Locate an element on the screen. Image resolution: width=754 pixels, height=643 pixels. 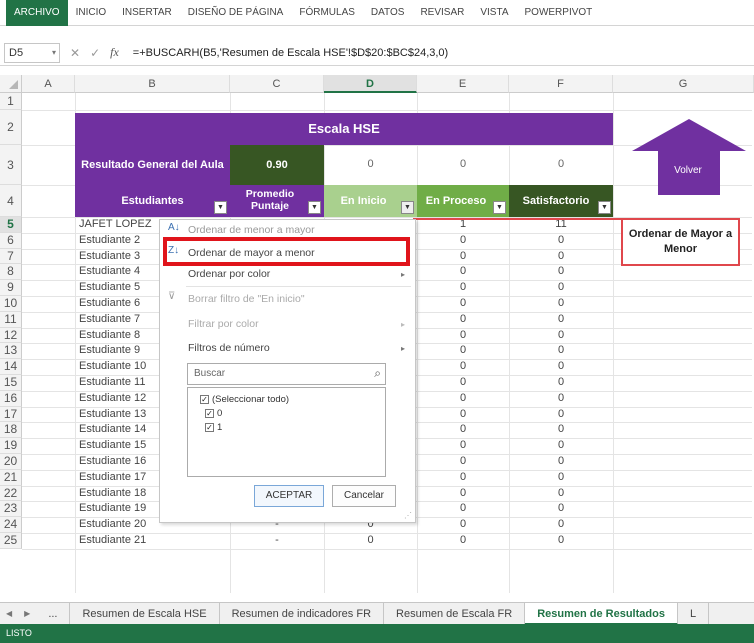
tab-formulas: FÓRMULAS is located at coordinates (327, 13).